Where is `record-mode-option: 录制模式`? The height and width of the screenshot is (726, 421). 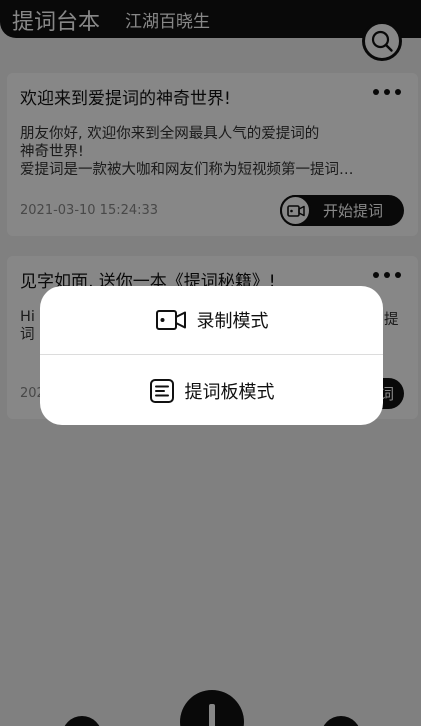
record-mode-option: 录制模式 is located at coordinates (211, 320).